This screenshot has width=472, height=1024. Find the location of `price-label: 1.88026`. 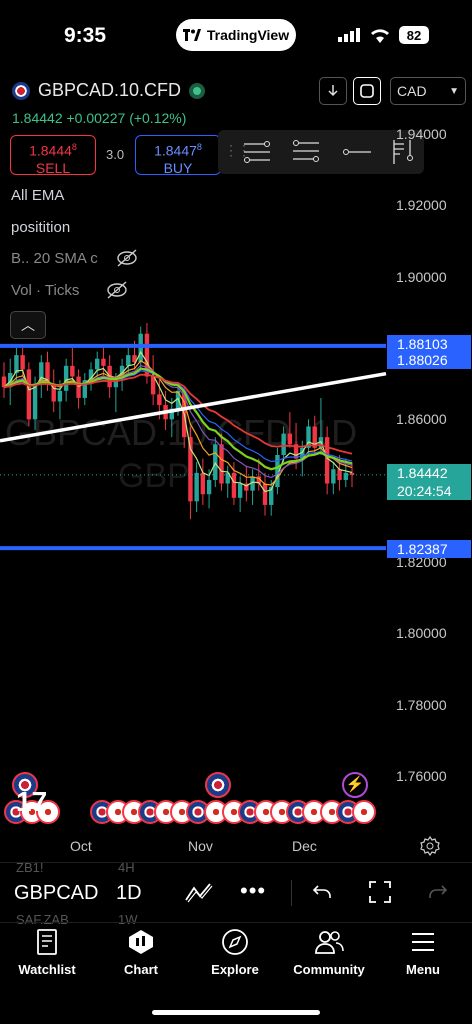

price-label: 1.88026 is located at coordinates (429, 360).